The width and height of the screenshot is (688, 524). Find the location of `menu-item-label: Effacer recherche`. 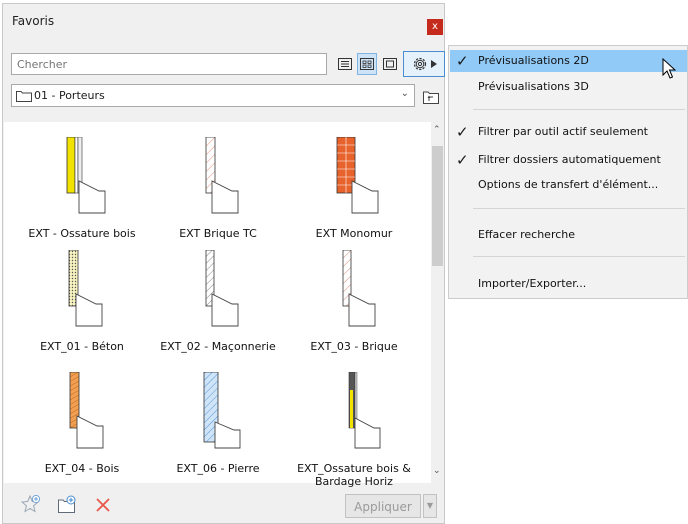

menu-item-label: Effacer recherche is located at coordinates (527, 234).